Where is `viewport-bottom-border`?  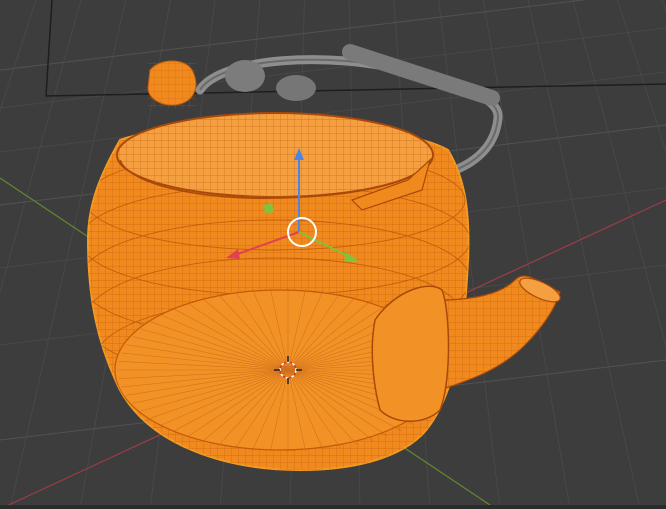 viewport-bottom-border is located at coordinates (333, 507).